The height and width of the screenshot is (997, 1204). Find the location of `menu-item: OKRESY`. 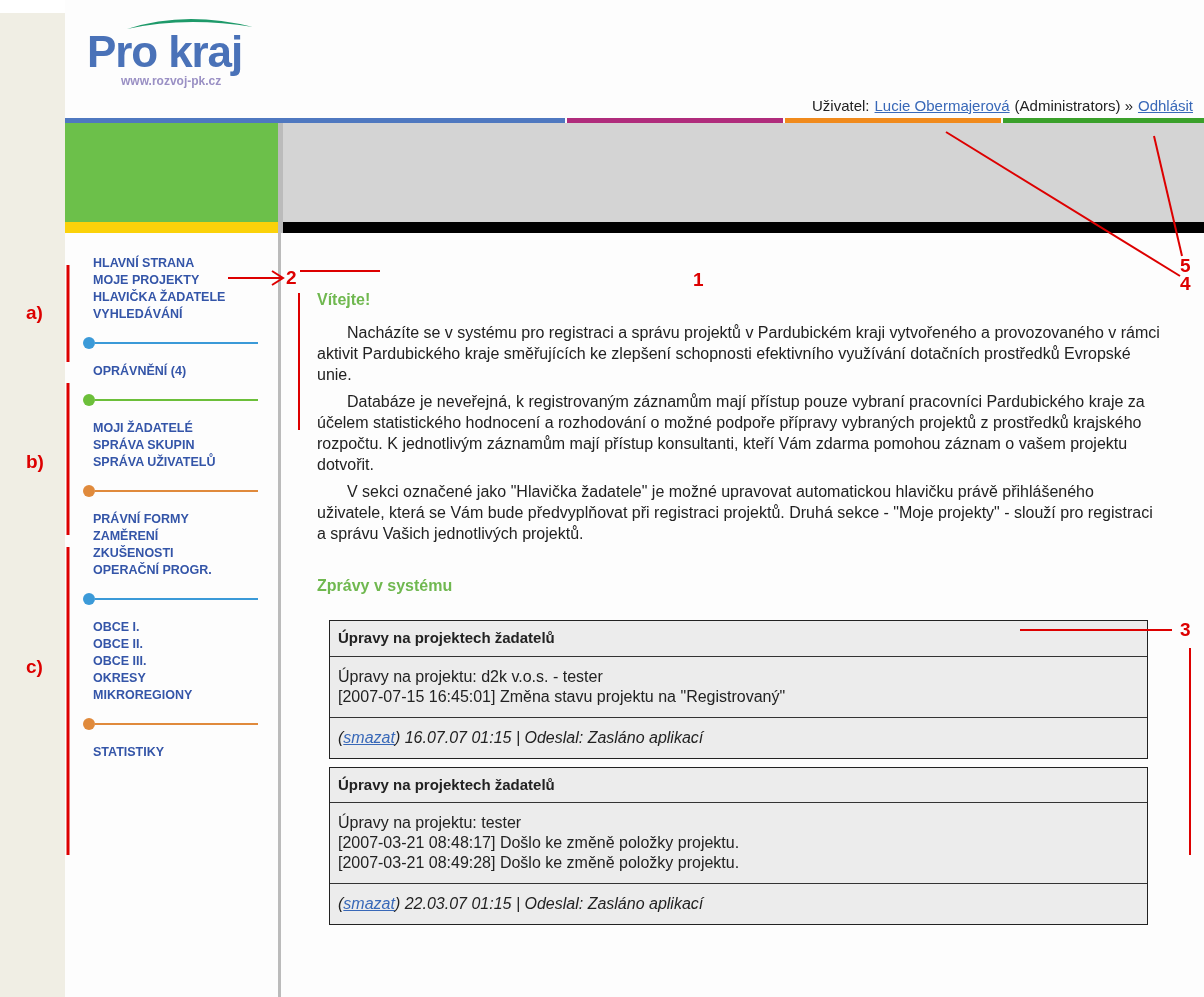

menu-item: OKRESY is located at coordinates (175, 678).